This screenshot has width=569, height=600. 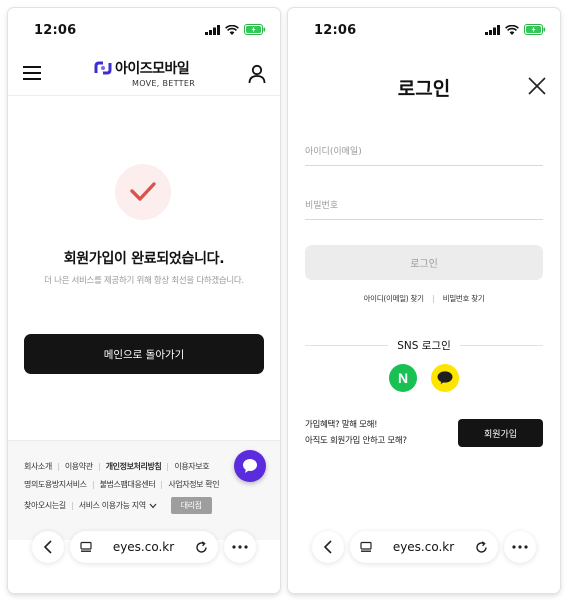 What do you see at coordinates (32, 73) in the screenshot?
I see `menu-icon` at bounding box center [32, 73].